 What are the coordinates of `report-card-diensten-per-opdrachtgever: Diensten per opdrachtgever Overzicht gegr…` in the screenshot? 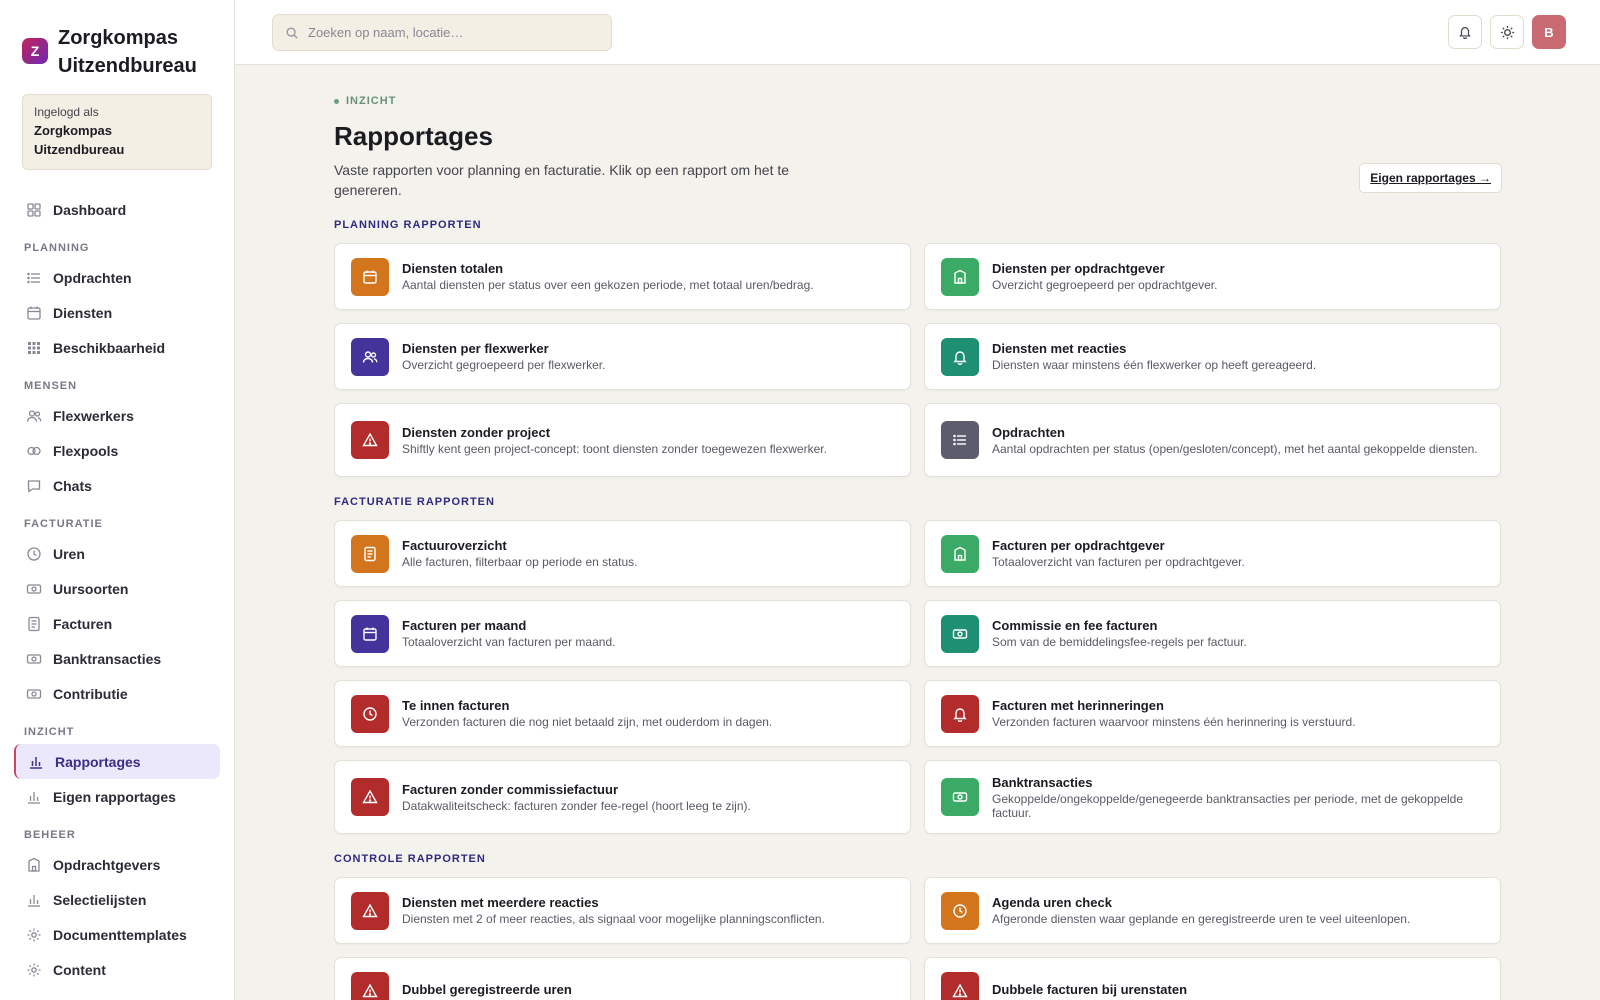 It's located at (1212, 276).